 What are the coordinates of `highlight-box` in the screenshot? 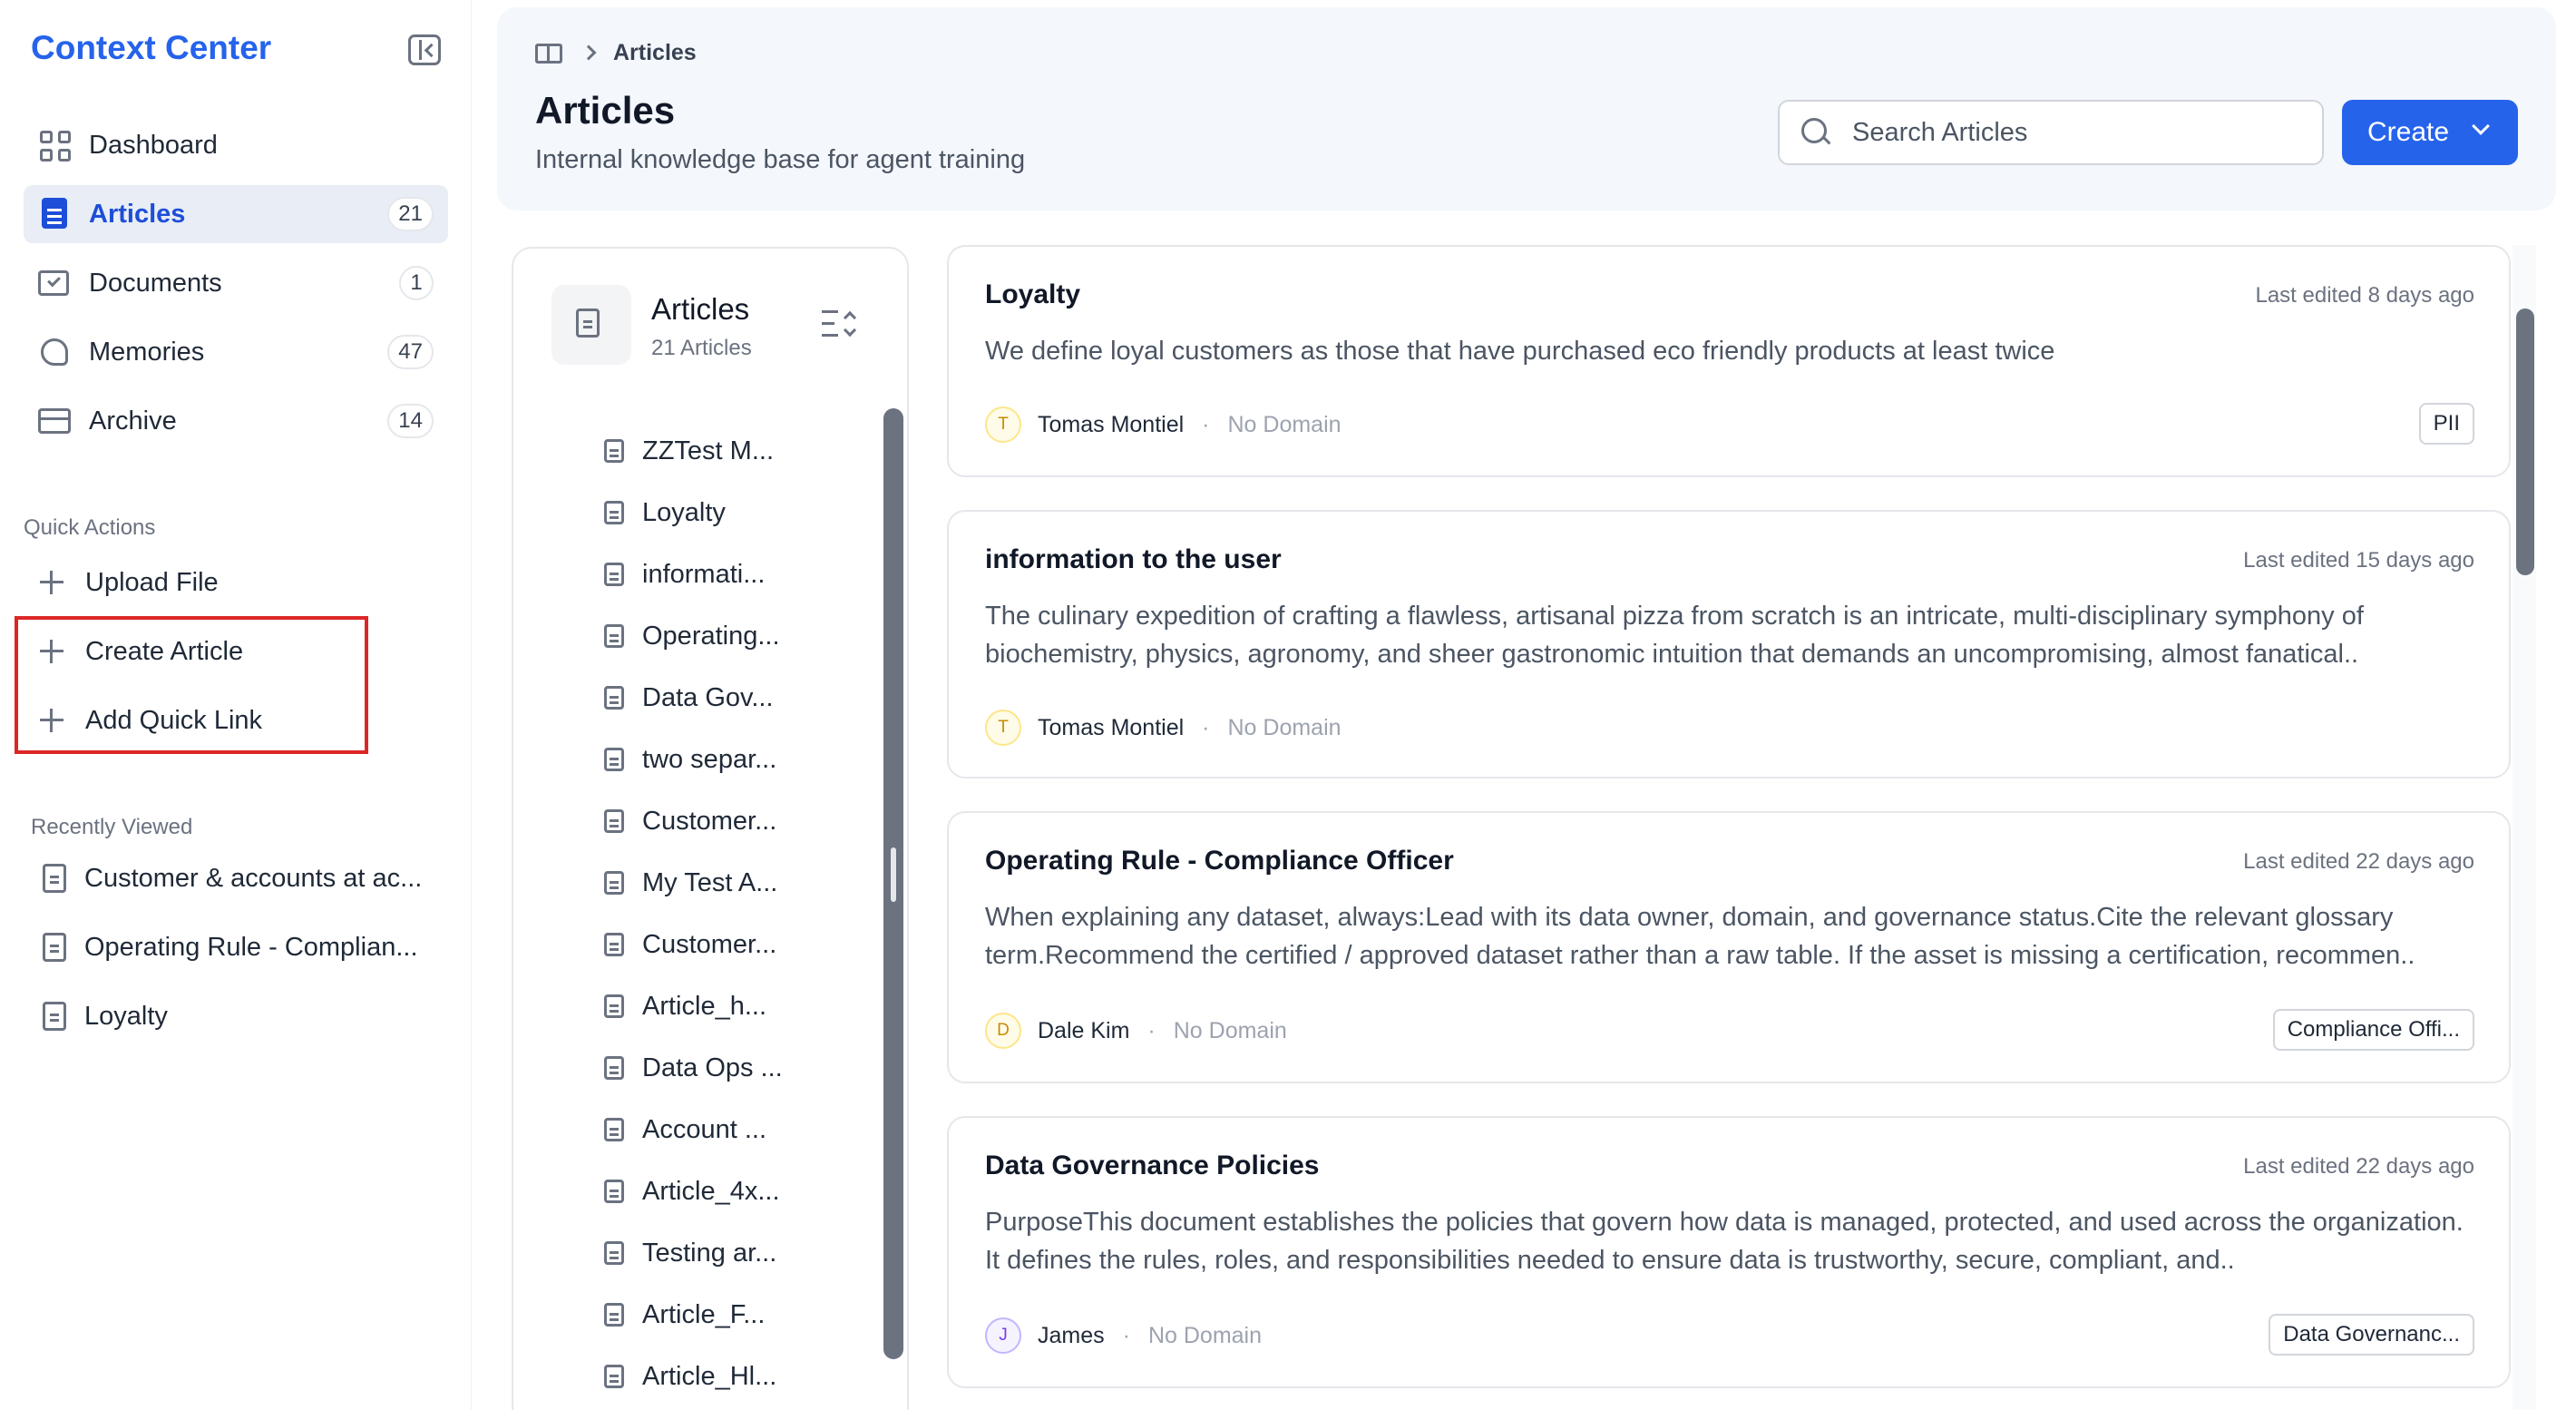 It's located at (191, 685).